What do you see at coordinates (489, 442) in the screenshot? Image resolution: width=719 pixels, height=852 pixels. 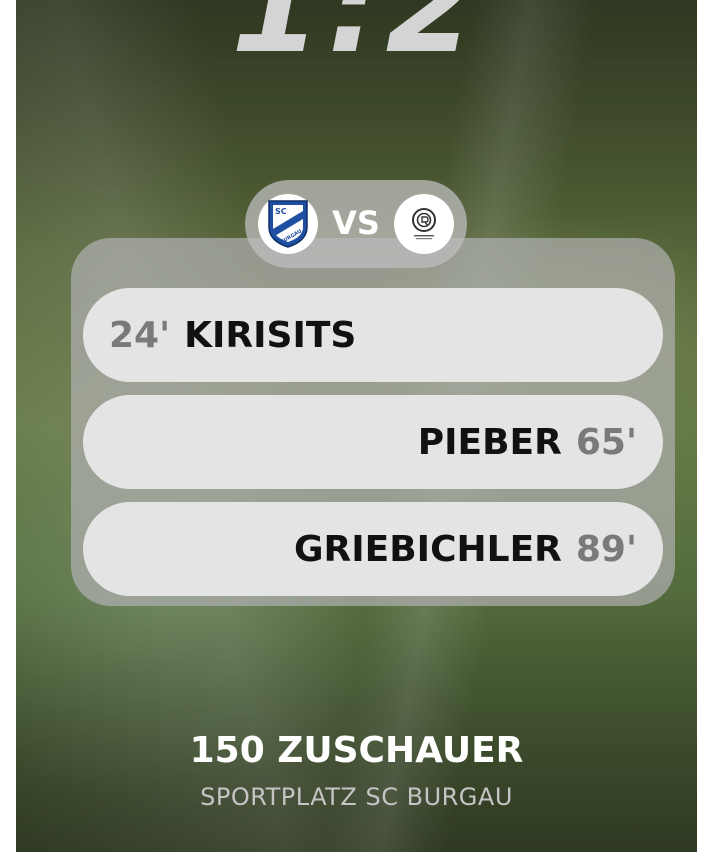 I see `goal-scorer: PIEBER` at bounding box center [489, 442].